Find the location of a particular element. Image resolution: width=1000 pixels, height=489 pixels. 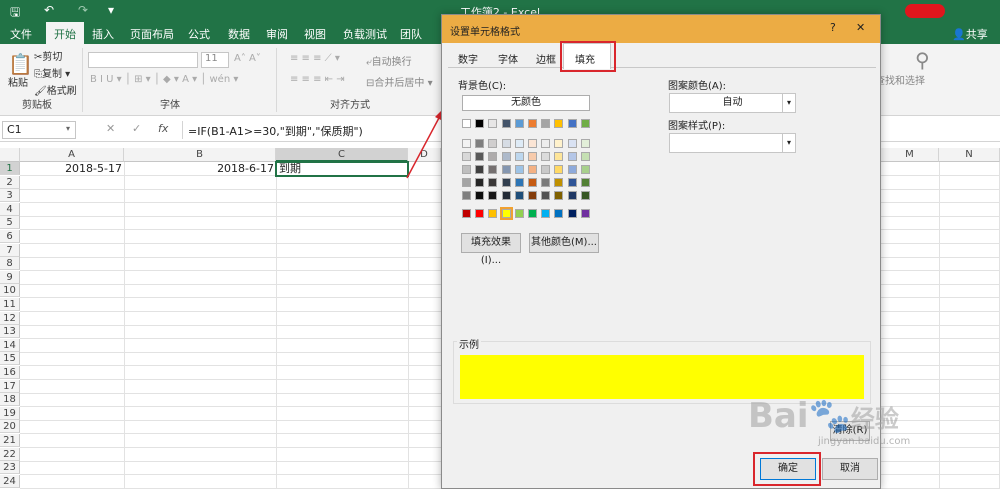

font-size-combo: 11 is located at coordinates (215, 60).